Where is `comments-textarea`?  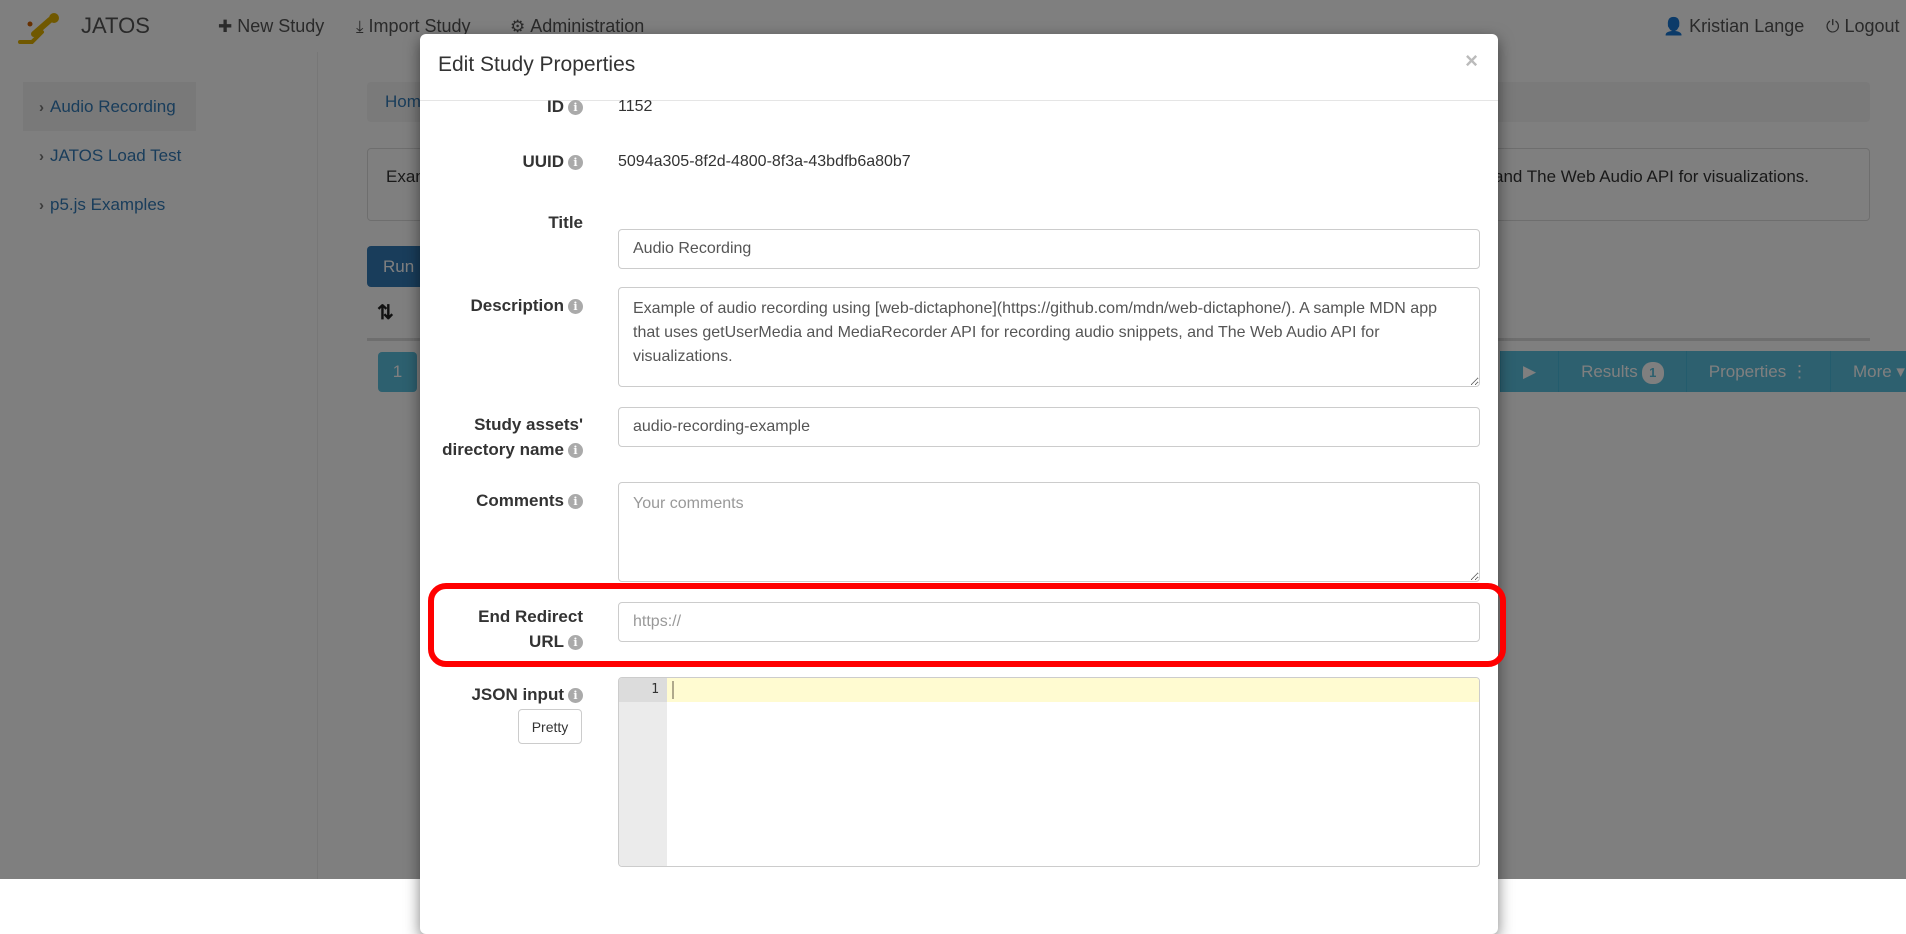
comments-textarea is located at coordinates (1049, 532).